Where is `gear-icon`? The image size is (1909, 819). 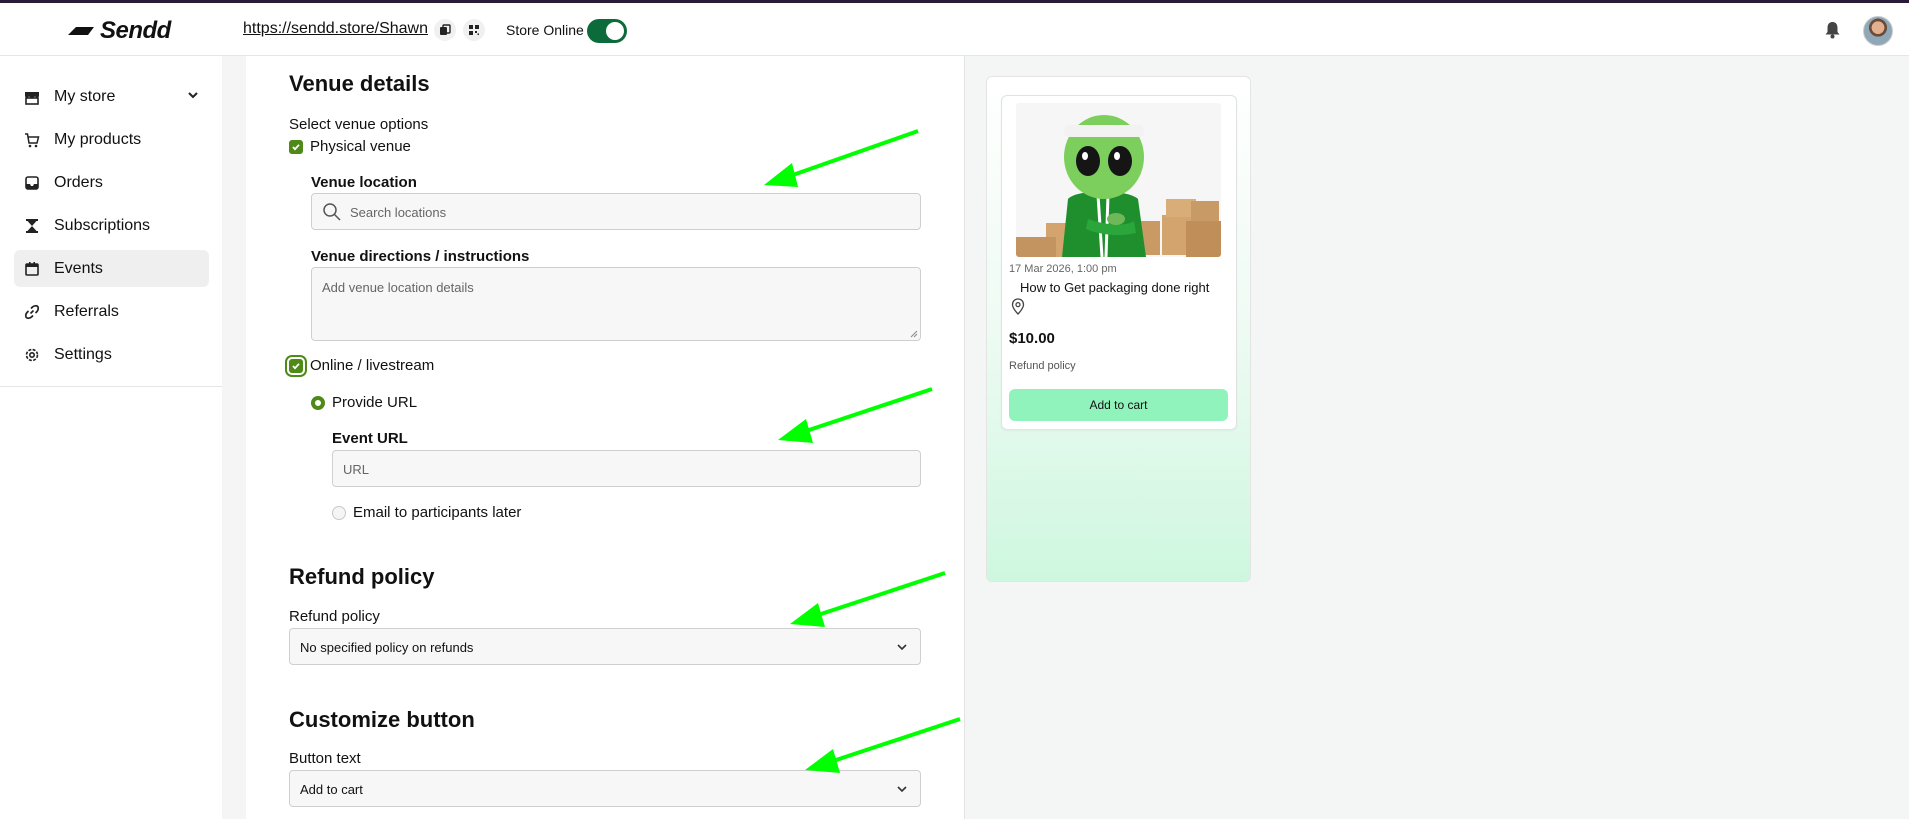
gear-icon is located at coordinates (32, 355).